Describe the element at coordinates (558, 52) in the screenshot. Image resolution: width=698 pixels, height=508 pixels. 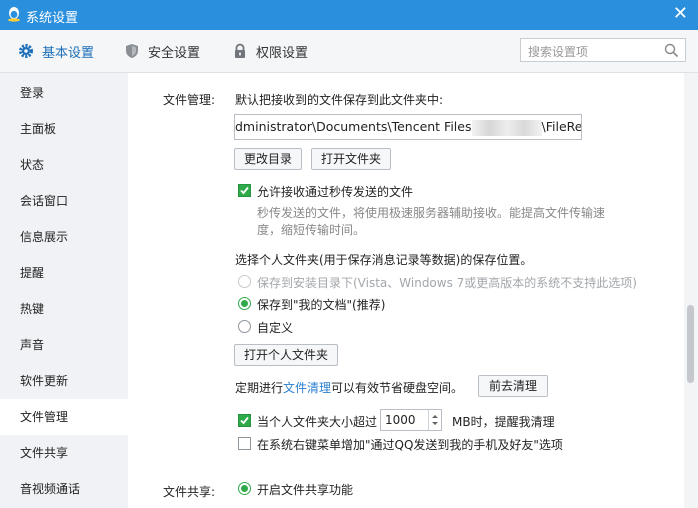
I see `search-placeholder: 搜索设置项` at that location.